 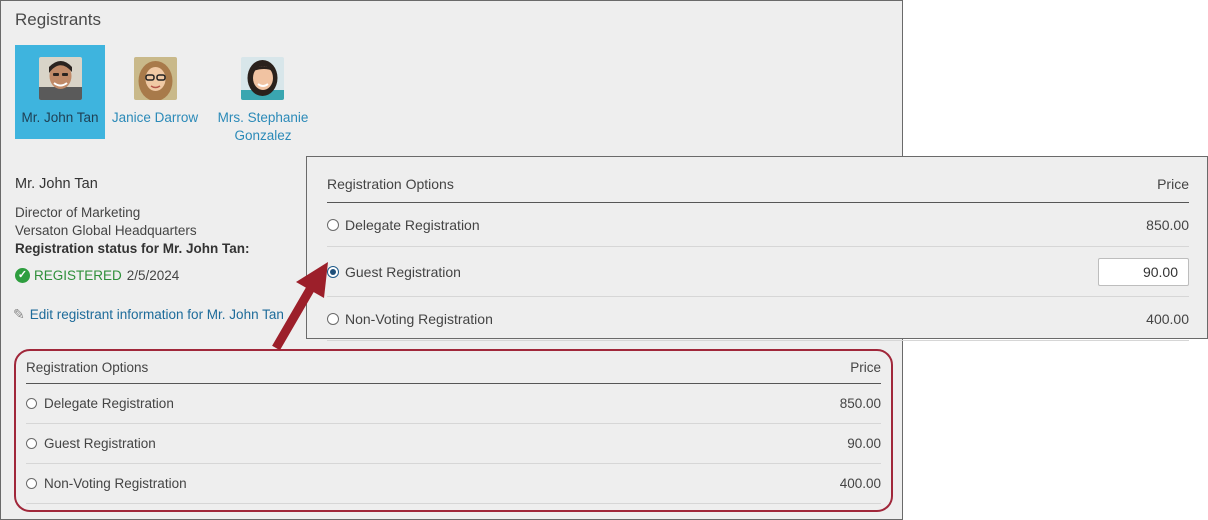 I want to click on option-price: 90.00, so click(x=864, y=443).